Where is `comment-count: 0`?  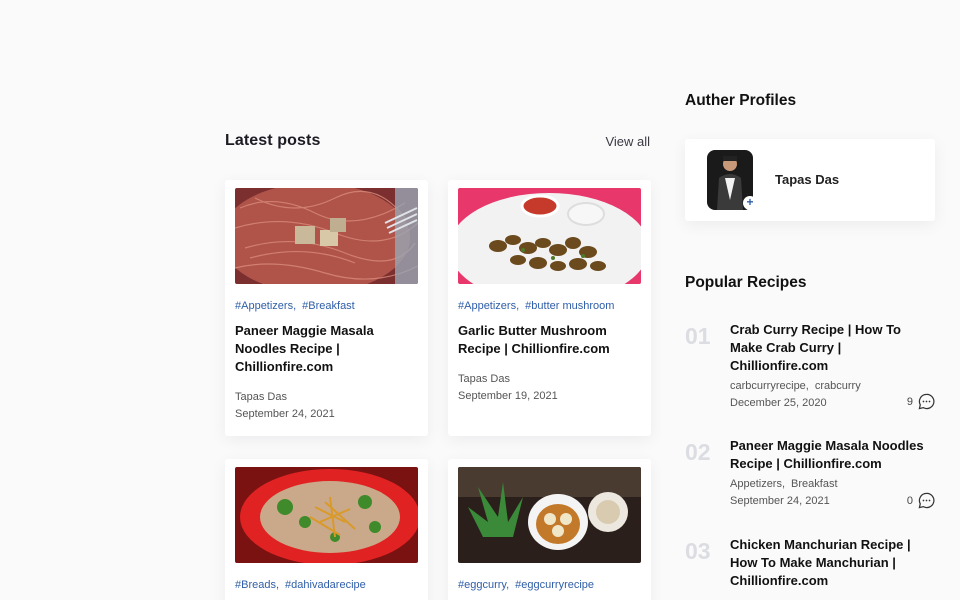
comment-count: 0 is located at coordinates (921, 500).